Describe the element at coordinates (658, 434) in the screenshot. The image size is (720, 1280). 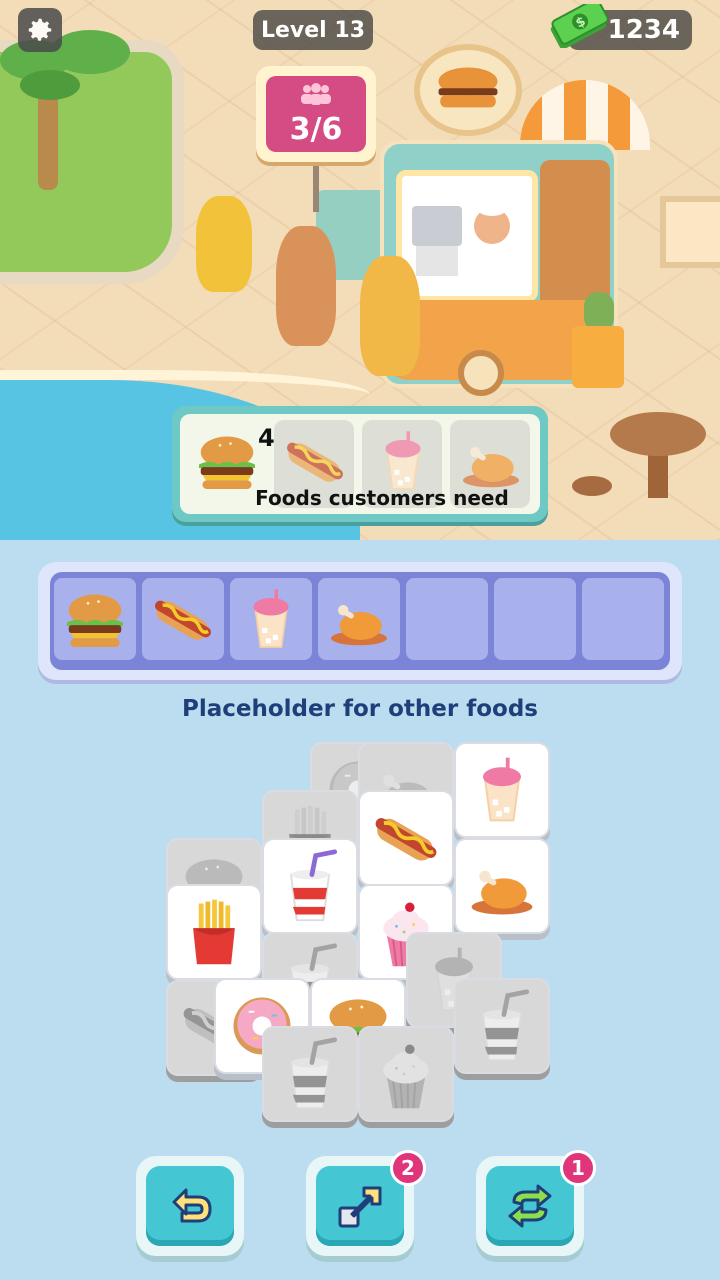
I see `side-table` at that location.